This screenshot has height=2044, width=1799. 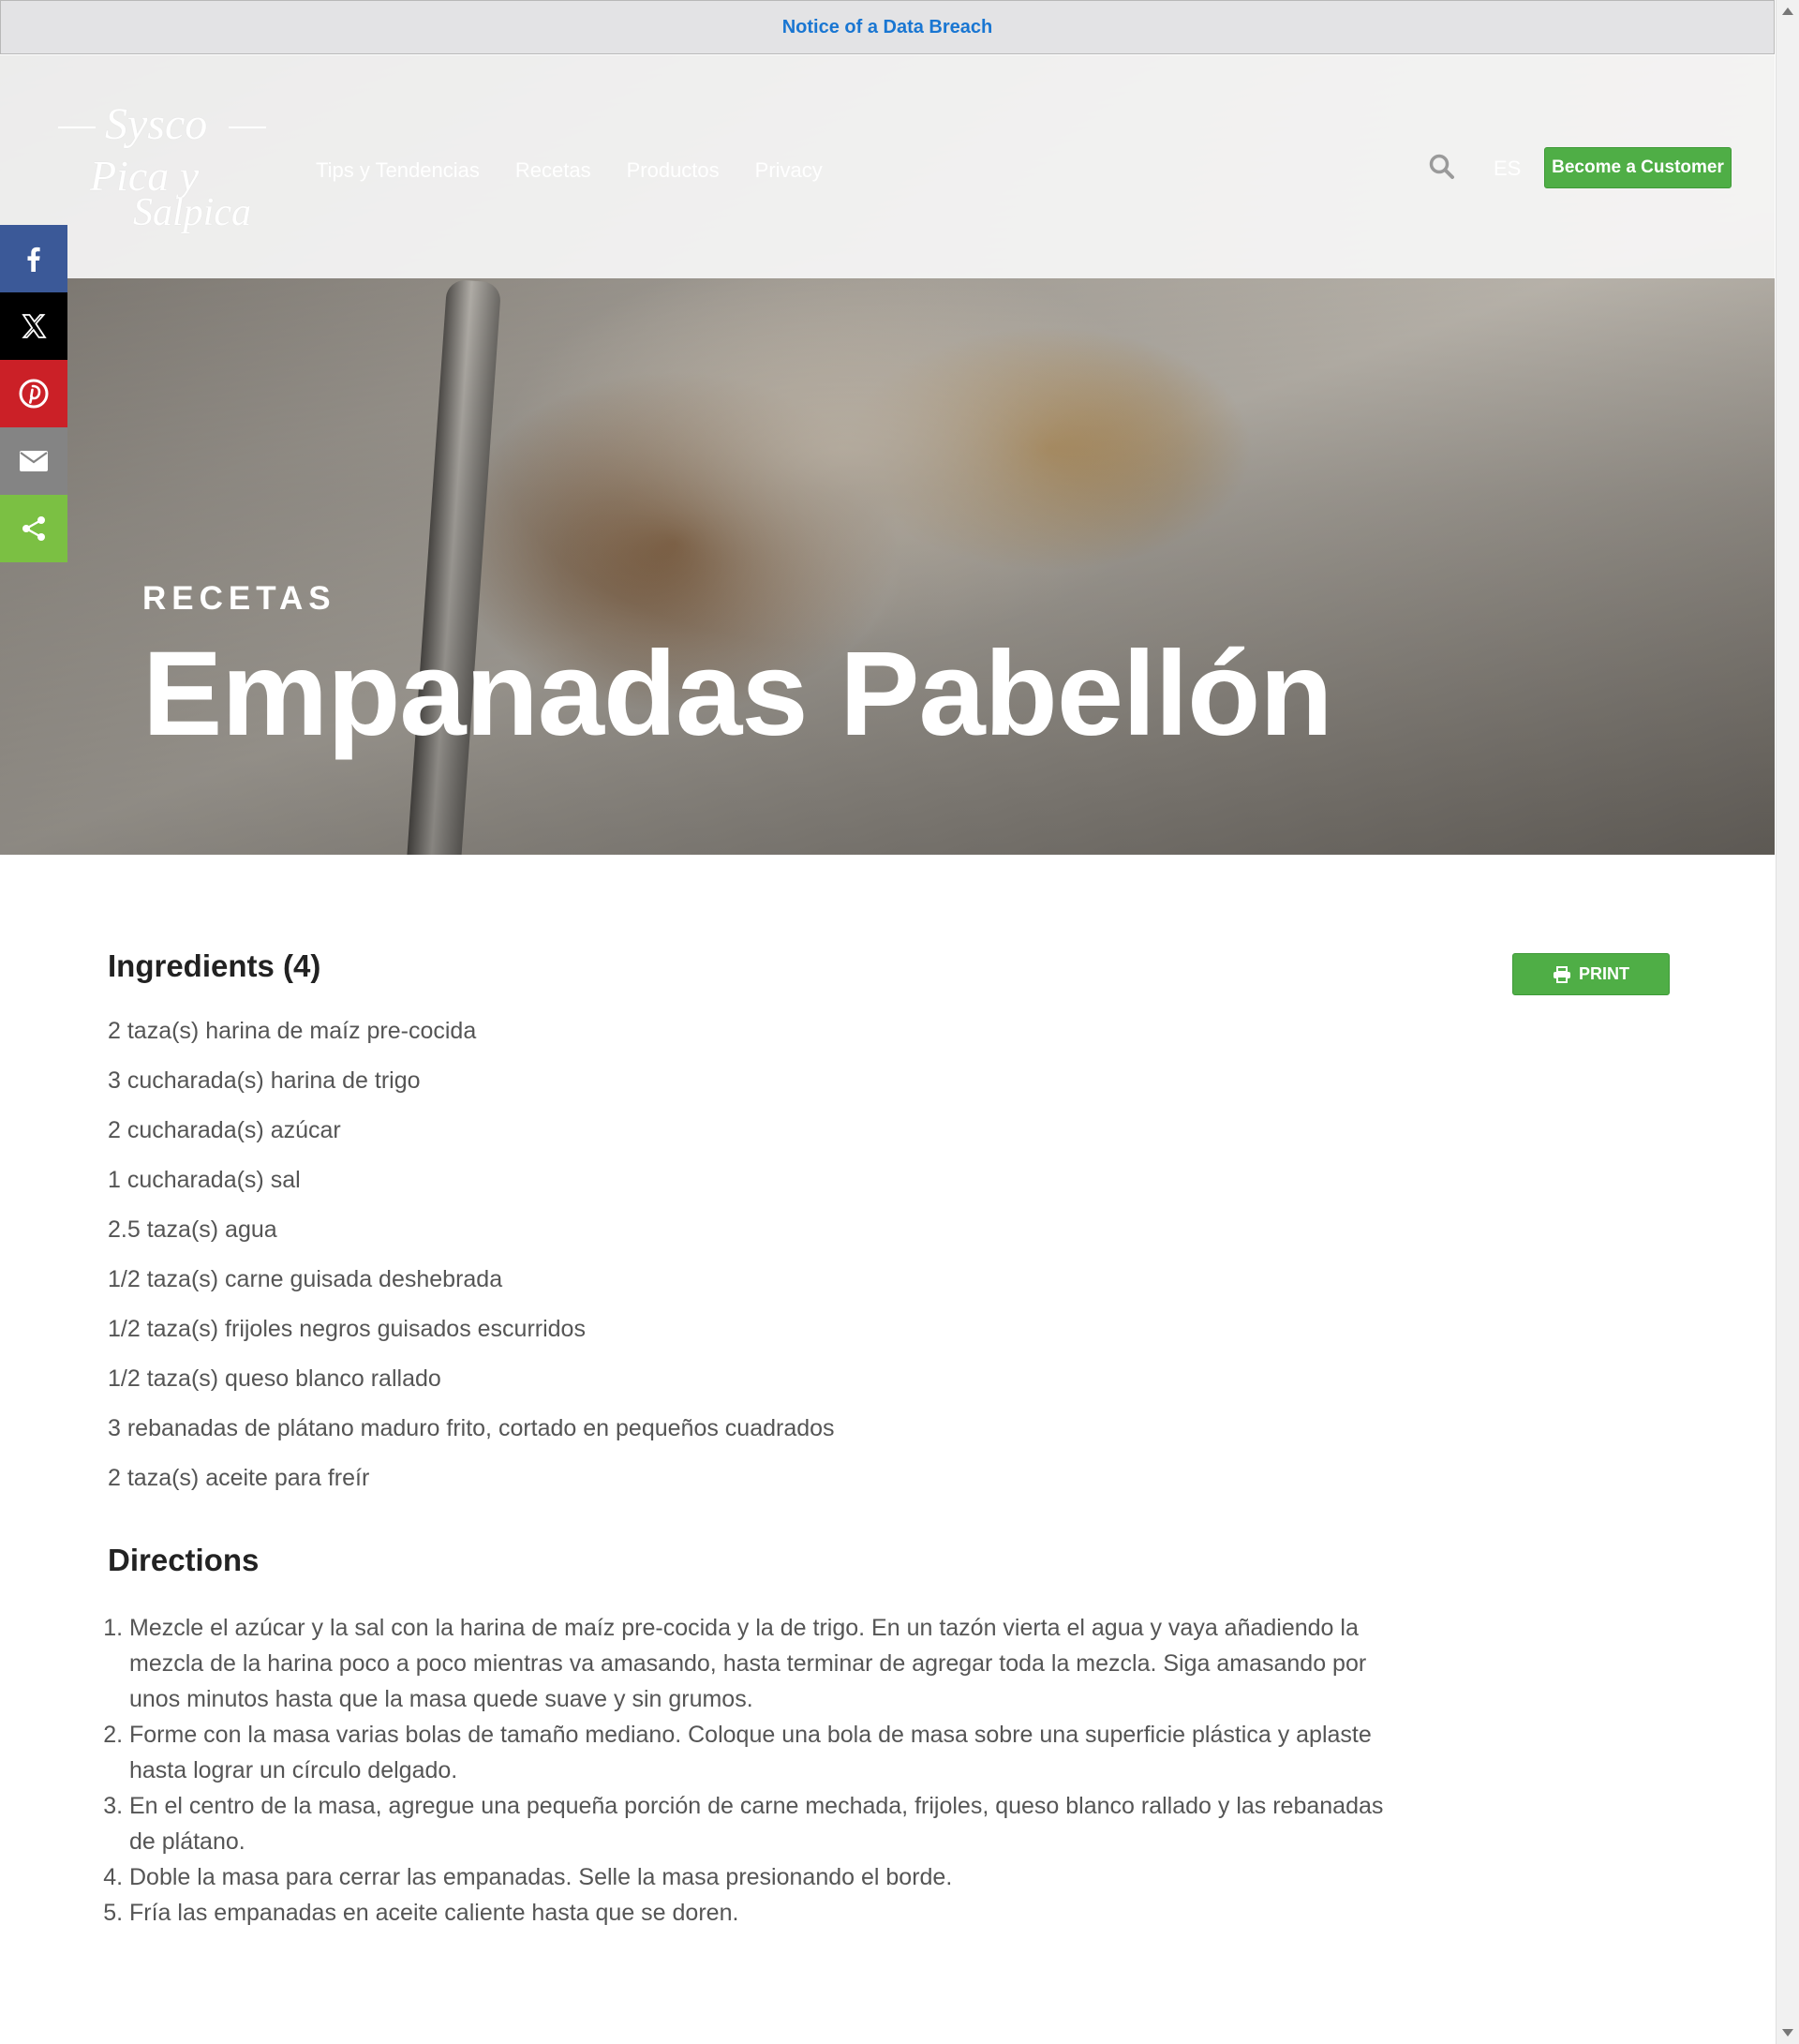 What do you see at coordinates (1507, 169) in the screenshot?
I see `language-switcher: ES` at bounding box center [1507, 169].